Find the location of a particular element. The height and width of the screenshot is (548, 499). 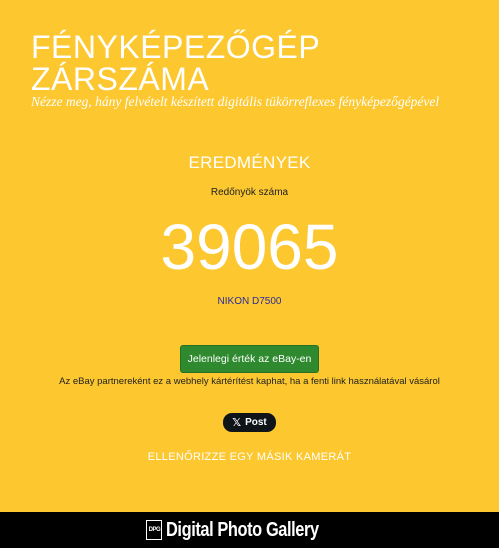

footer-bar: DPG Digital Photo Gallery is located at coordinates (249, 530).